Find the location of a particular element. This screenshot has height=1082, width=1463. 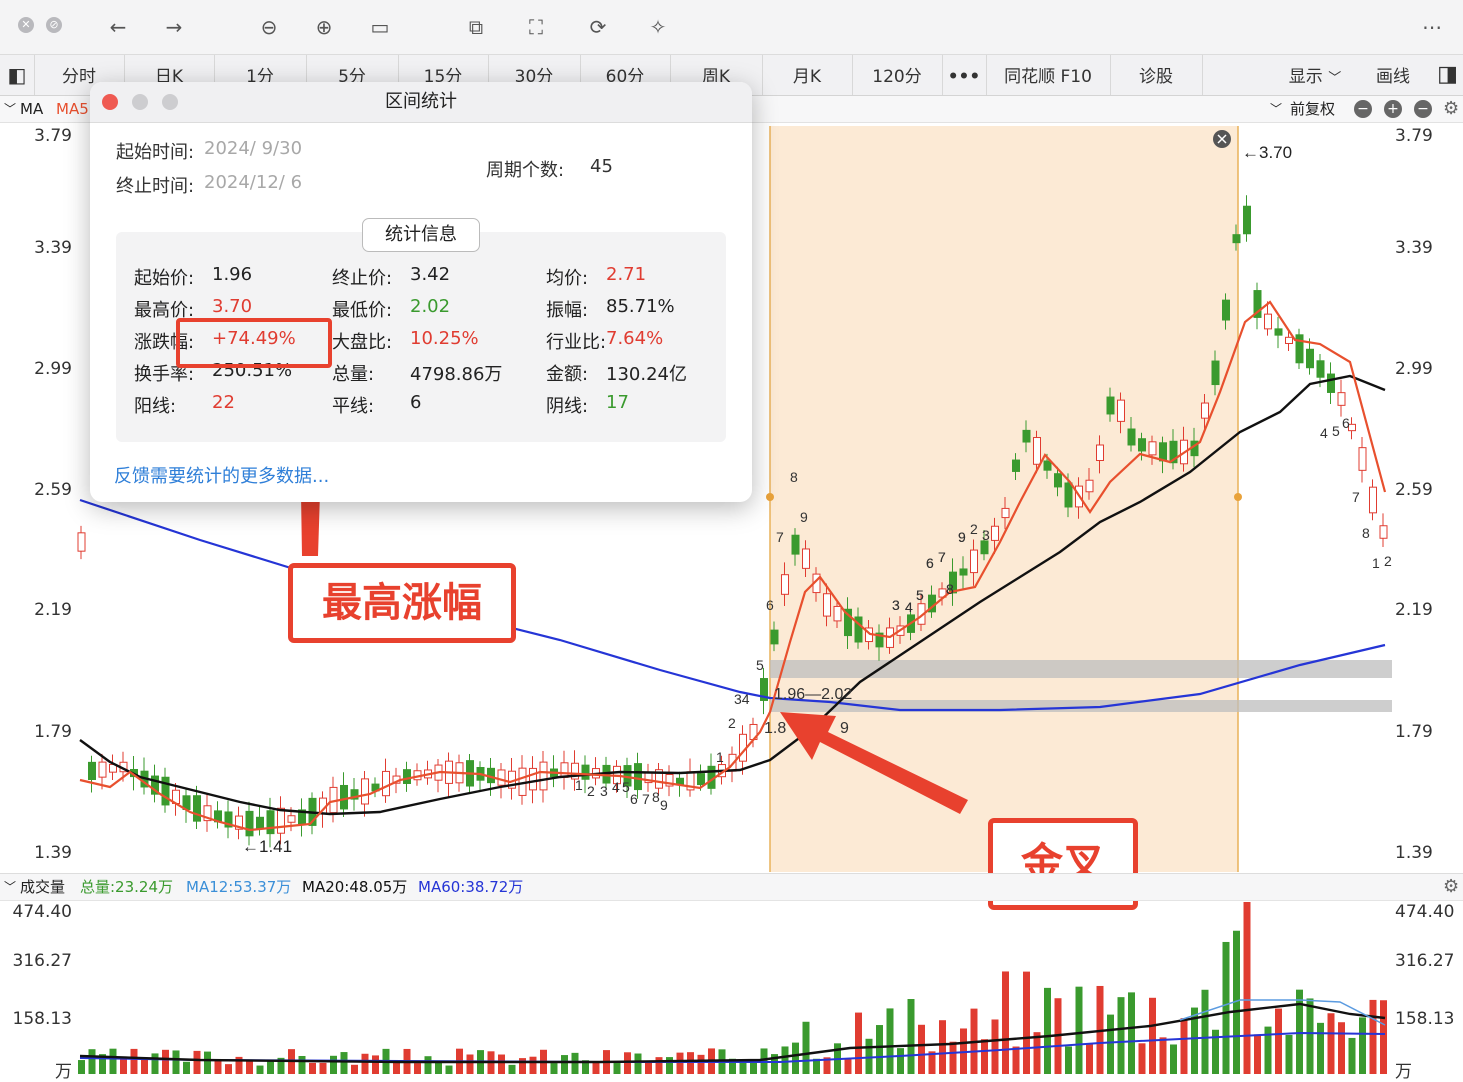

zoom-out-icon: ⊖ is located at coordinates (269, 27).